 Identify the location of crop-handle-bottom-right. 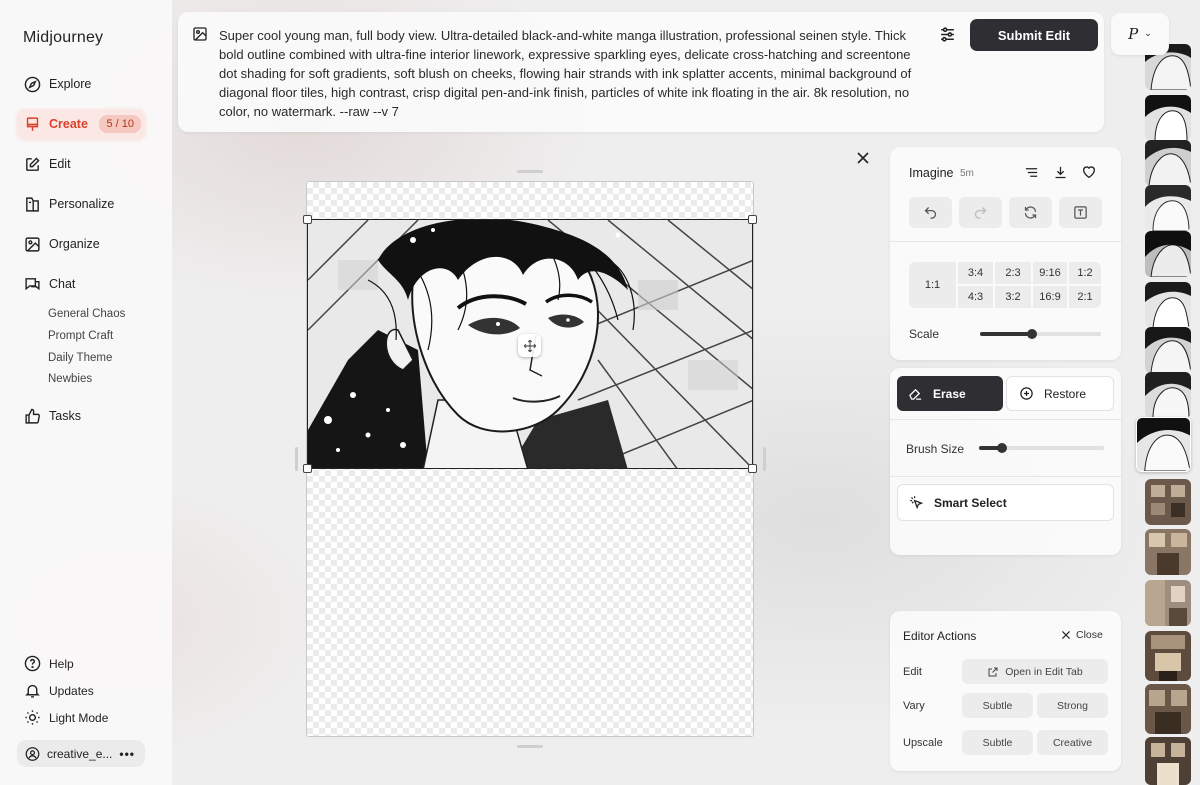
(752, 468).